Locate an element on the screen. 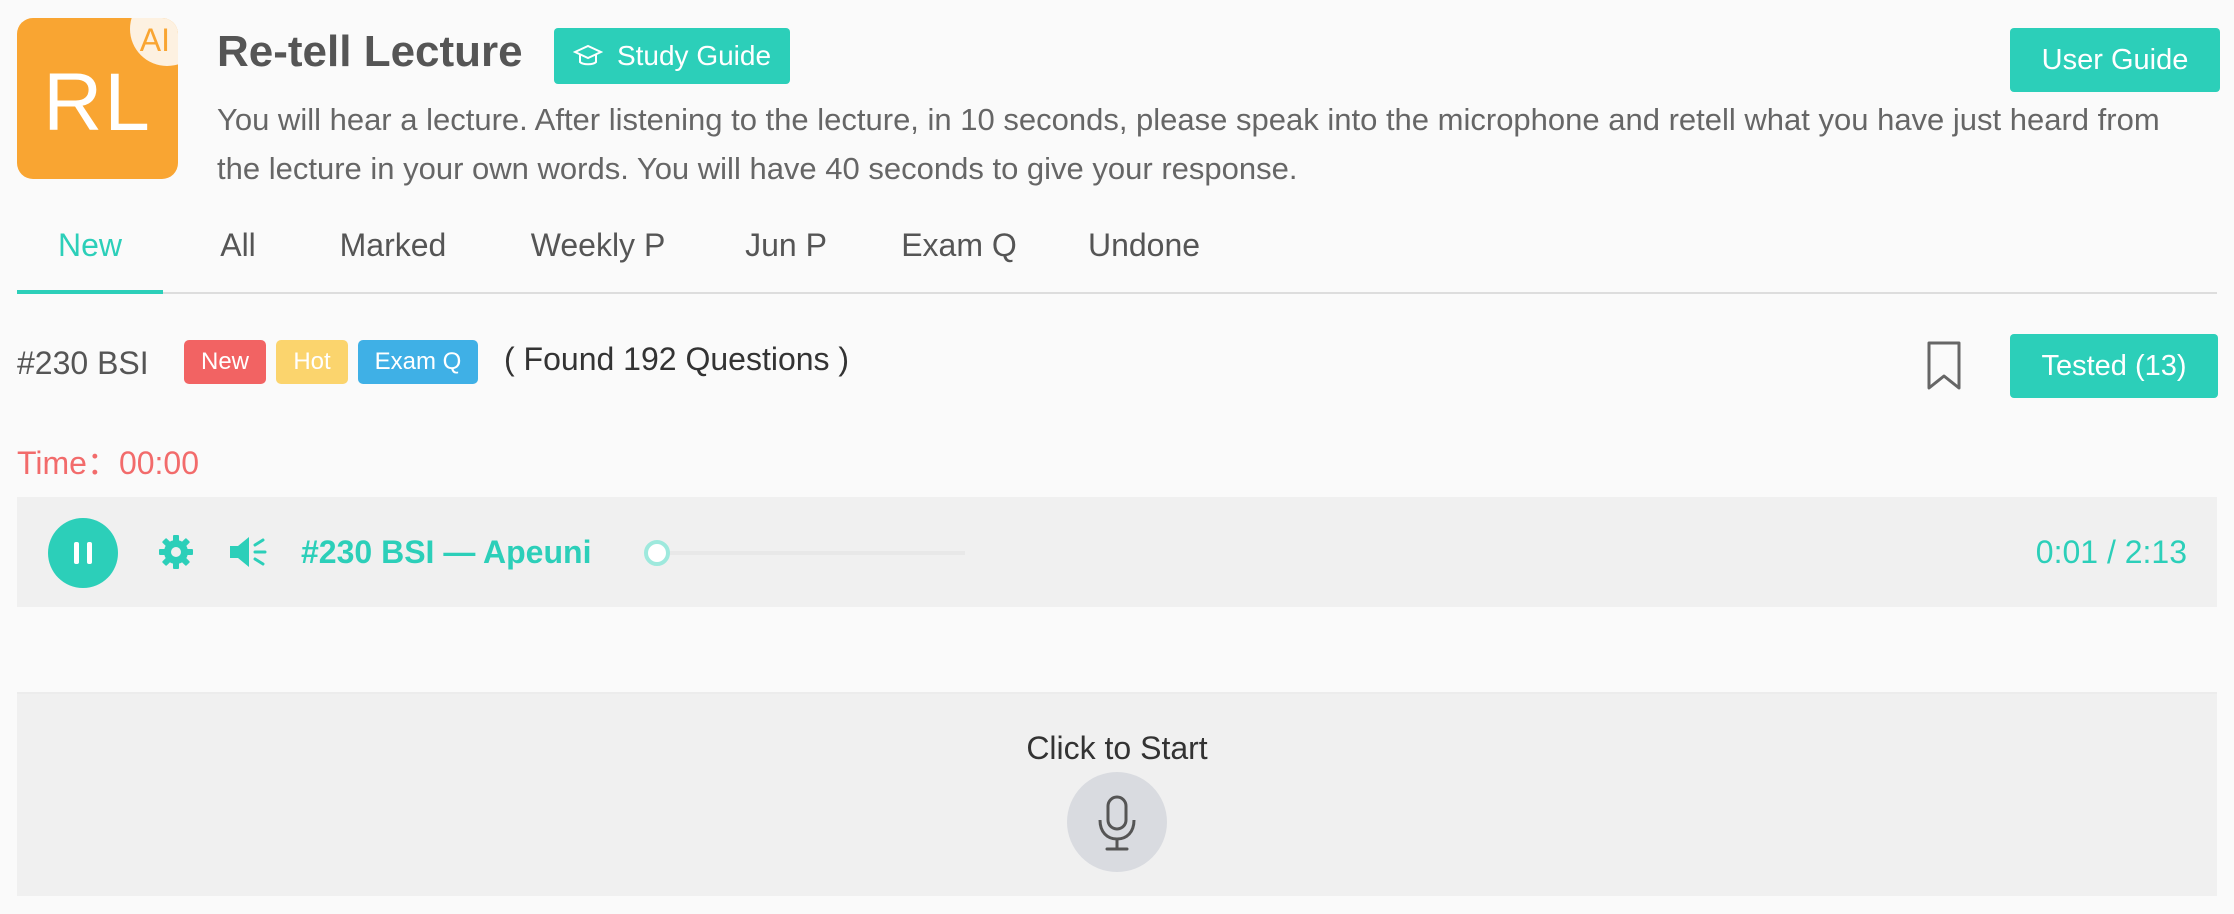 This screenshot has height=914, width=2234. audio-player: #230 BSI — Apeuni 0:01 / 2:13 is located at coordinates (1117, 552).